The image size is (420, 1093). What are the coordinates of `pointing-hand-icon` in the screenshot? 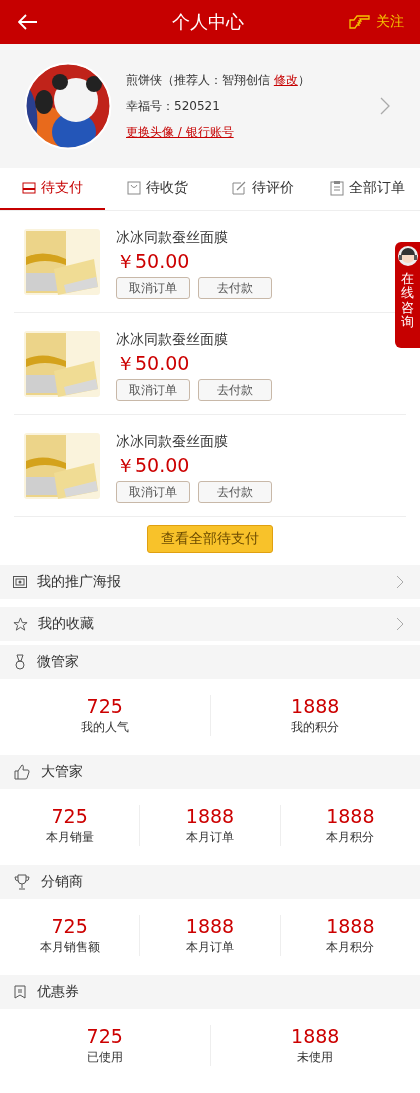 It's located at (360, 22).